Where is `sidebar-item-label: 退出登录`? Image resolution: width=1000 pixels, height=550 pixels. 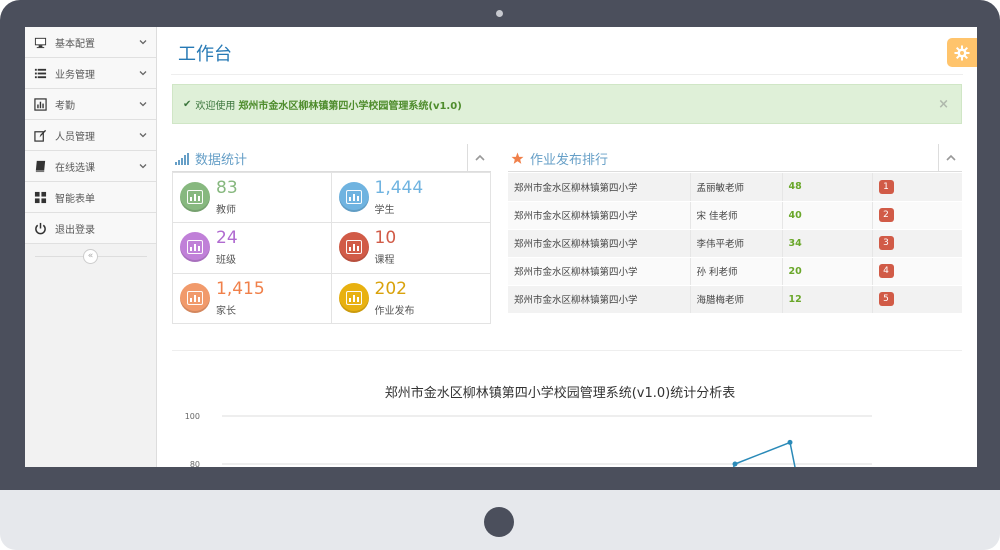 sidebar-item-label: 退出登录 is located at coordinates (75, 230).